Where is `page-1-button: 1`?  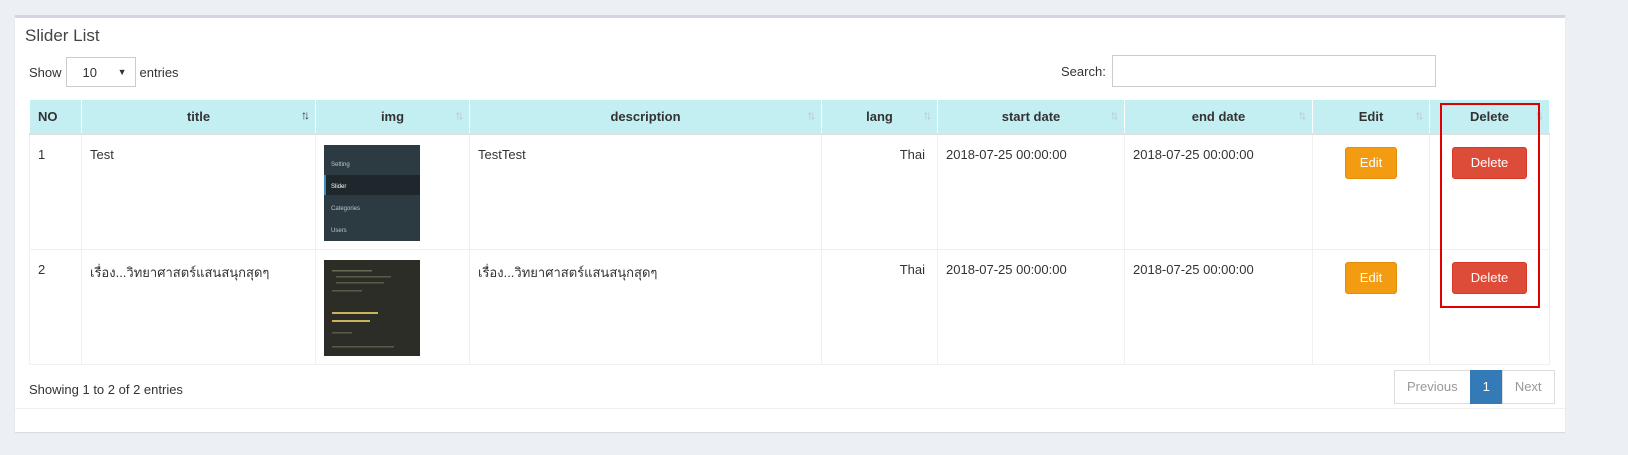
page-1-button: 1 is located at coordinates (1486, 387).